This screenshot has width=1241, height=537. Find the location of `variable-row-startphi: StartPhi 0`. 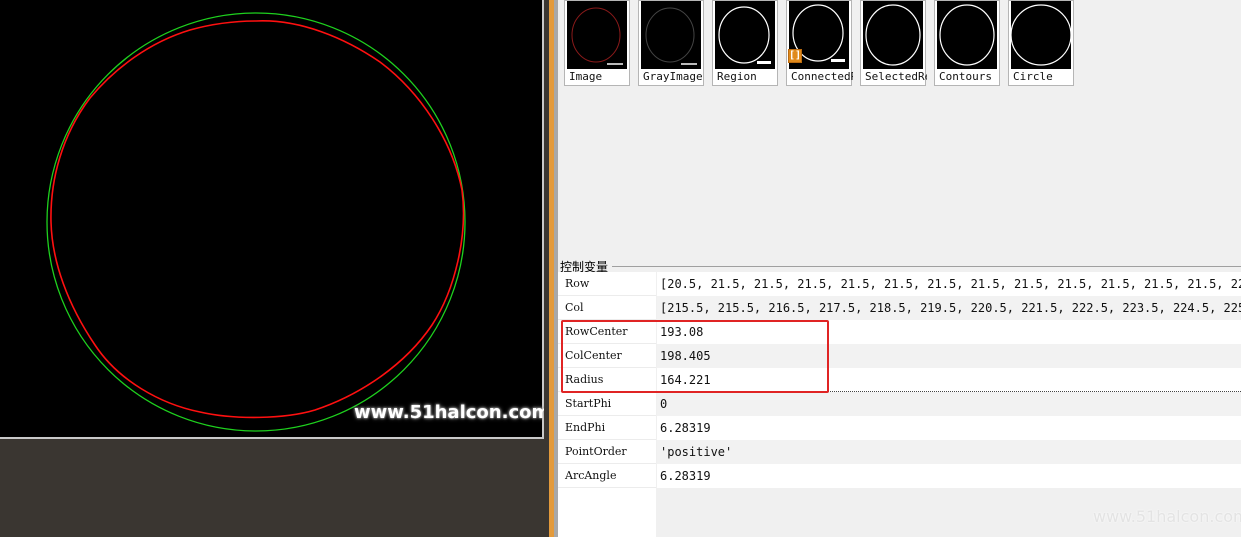

variable-row-startphi: StartPhi 0 is located at coordinates (899, 404).